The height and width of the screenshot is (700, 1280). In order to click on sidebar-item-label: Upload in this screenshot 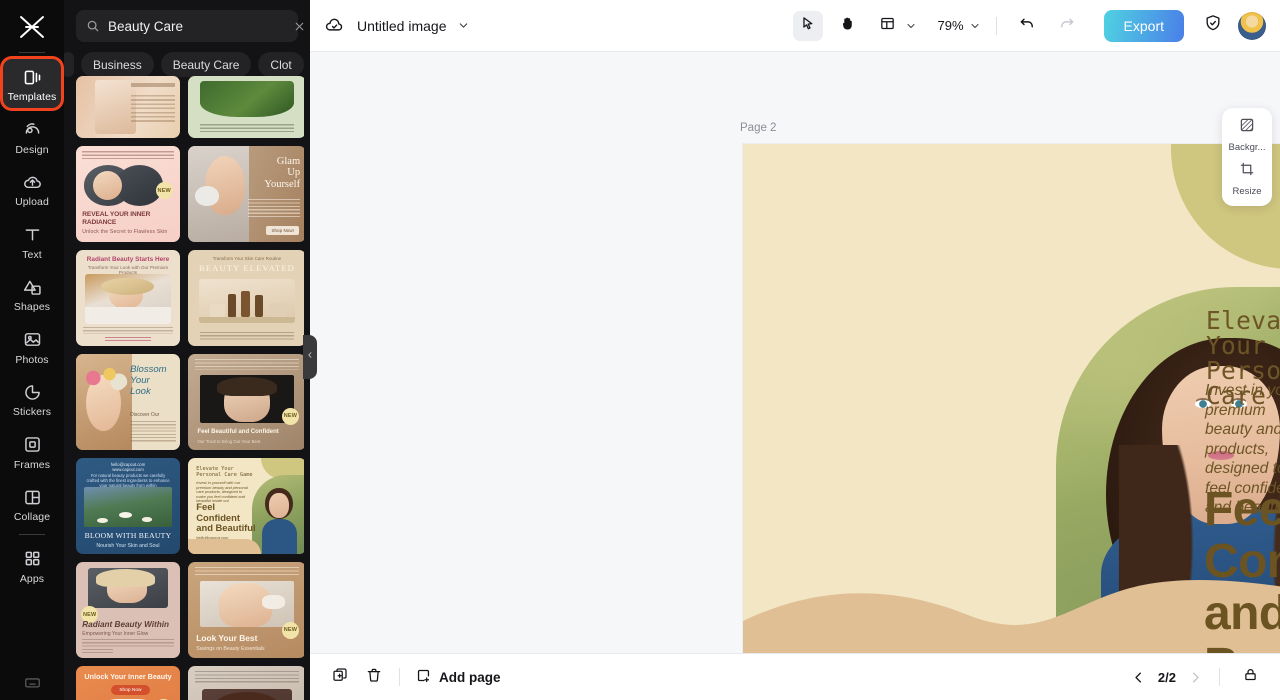, I will do `click(32, 202)`.